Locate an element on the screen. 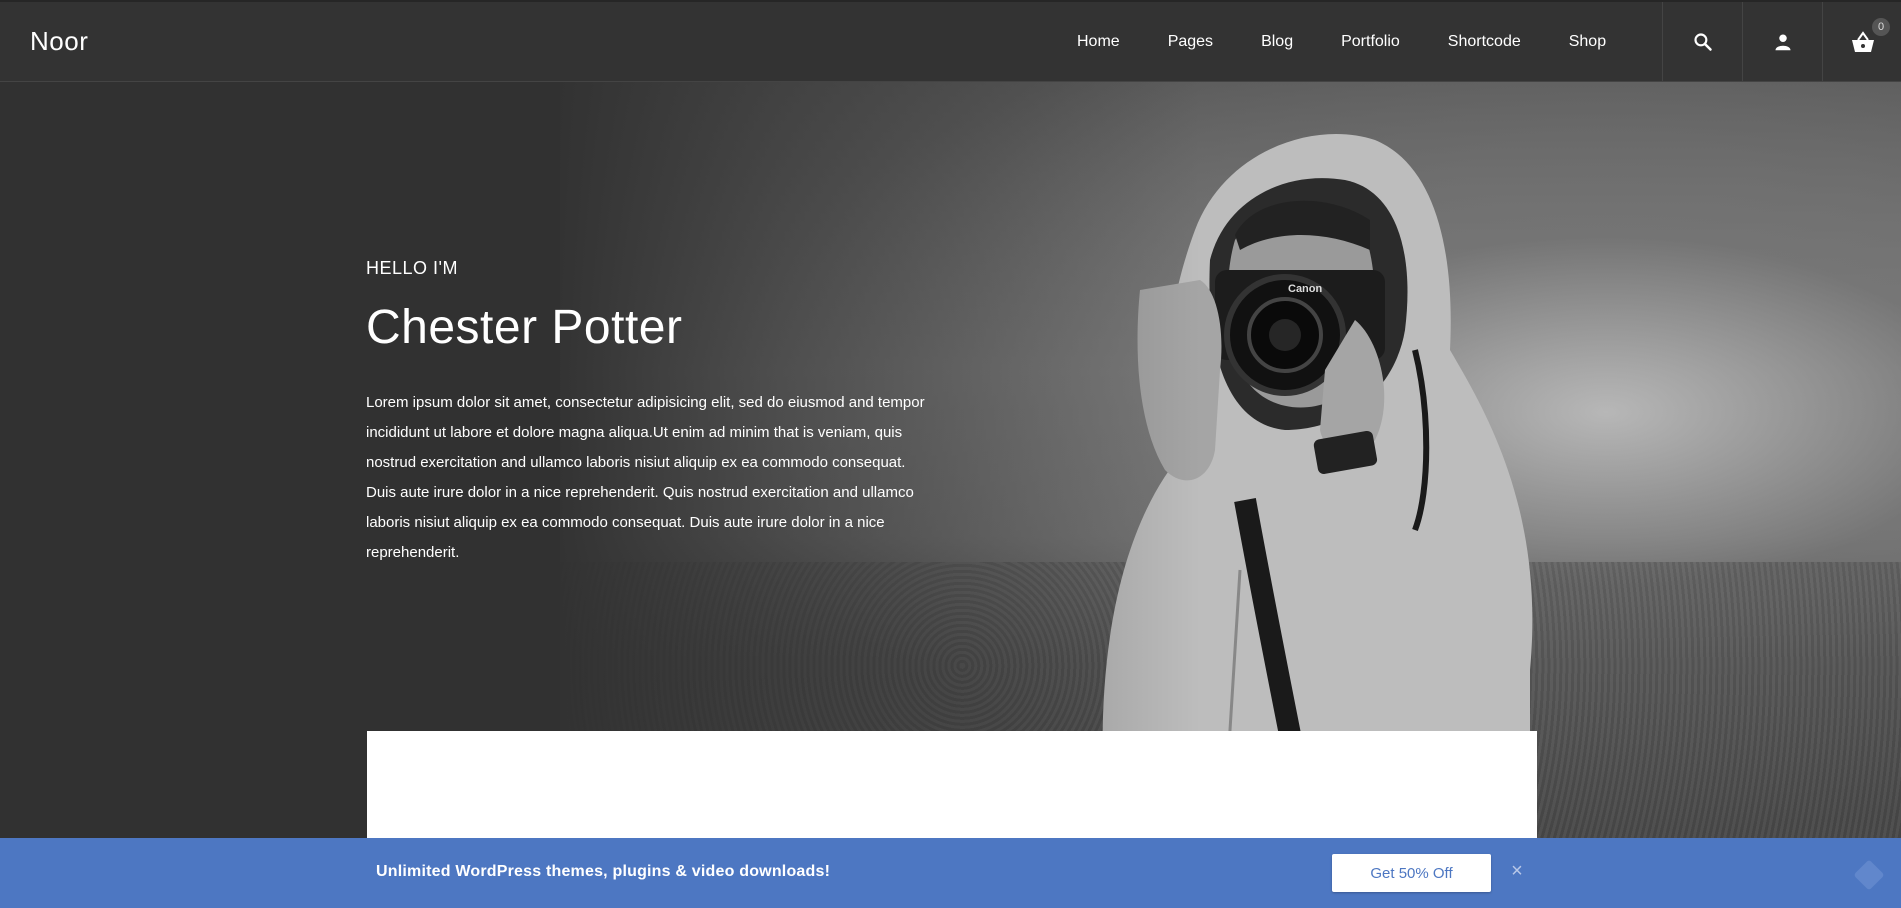 This screenshot has height=908, width=1901. hero-kicker: HELLO I'M is located at coordinates (412, 268).